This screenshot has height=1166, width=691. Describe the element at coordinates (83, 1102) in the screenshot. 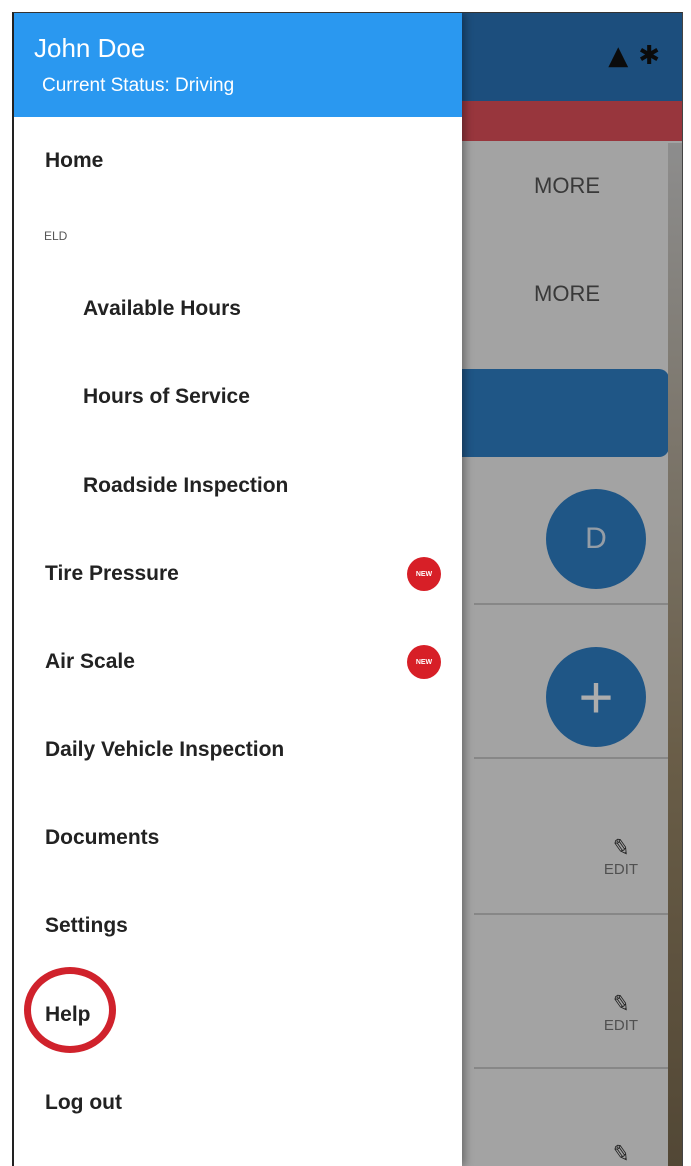

I see `menu-item-label: Log out` at that location.